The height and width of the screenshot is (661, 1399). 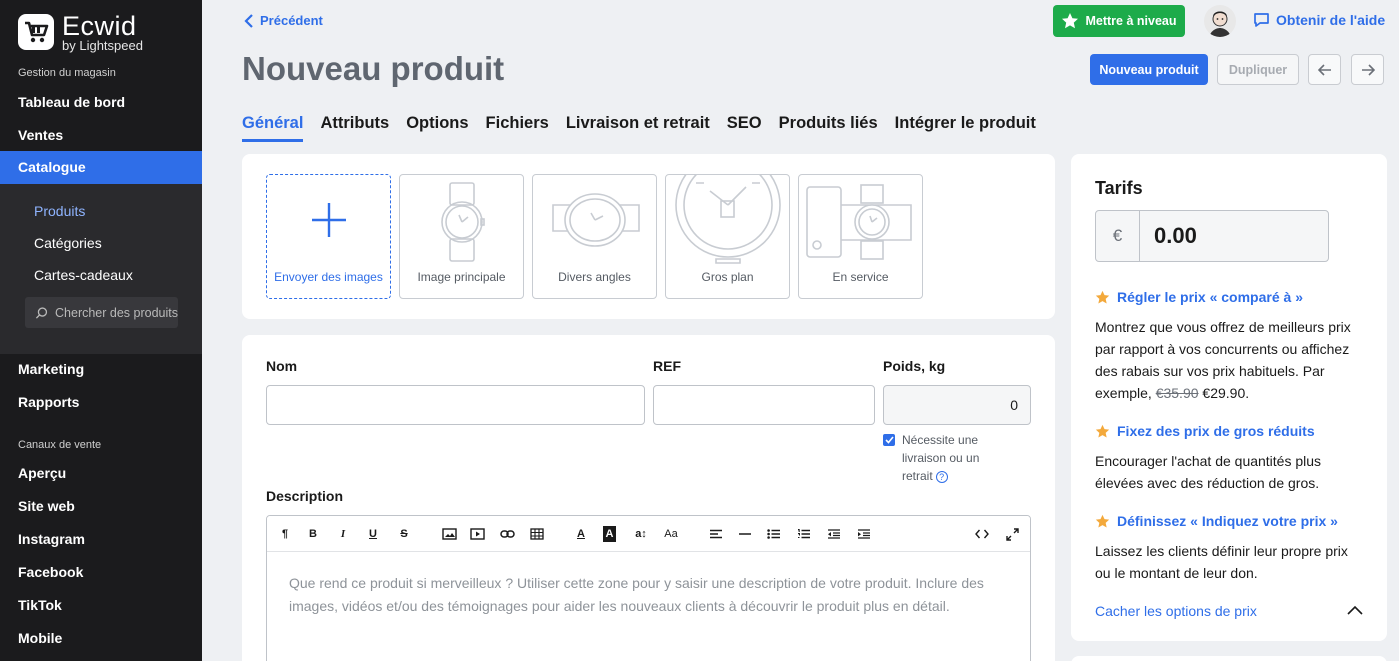 What do you see at coordinates (860, 236) in the screenshot?
I see `image-tile-in-use: En service` at bounding box center [860, 236].